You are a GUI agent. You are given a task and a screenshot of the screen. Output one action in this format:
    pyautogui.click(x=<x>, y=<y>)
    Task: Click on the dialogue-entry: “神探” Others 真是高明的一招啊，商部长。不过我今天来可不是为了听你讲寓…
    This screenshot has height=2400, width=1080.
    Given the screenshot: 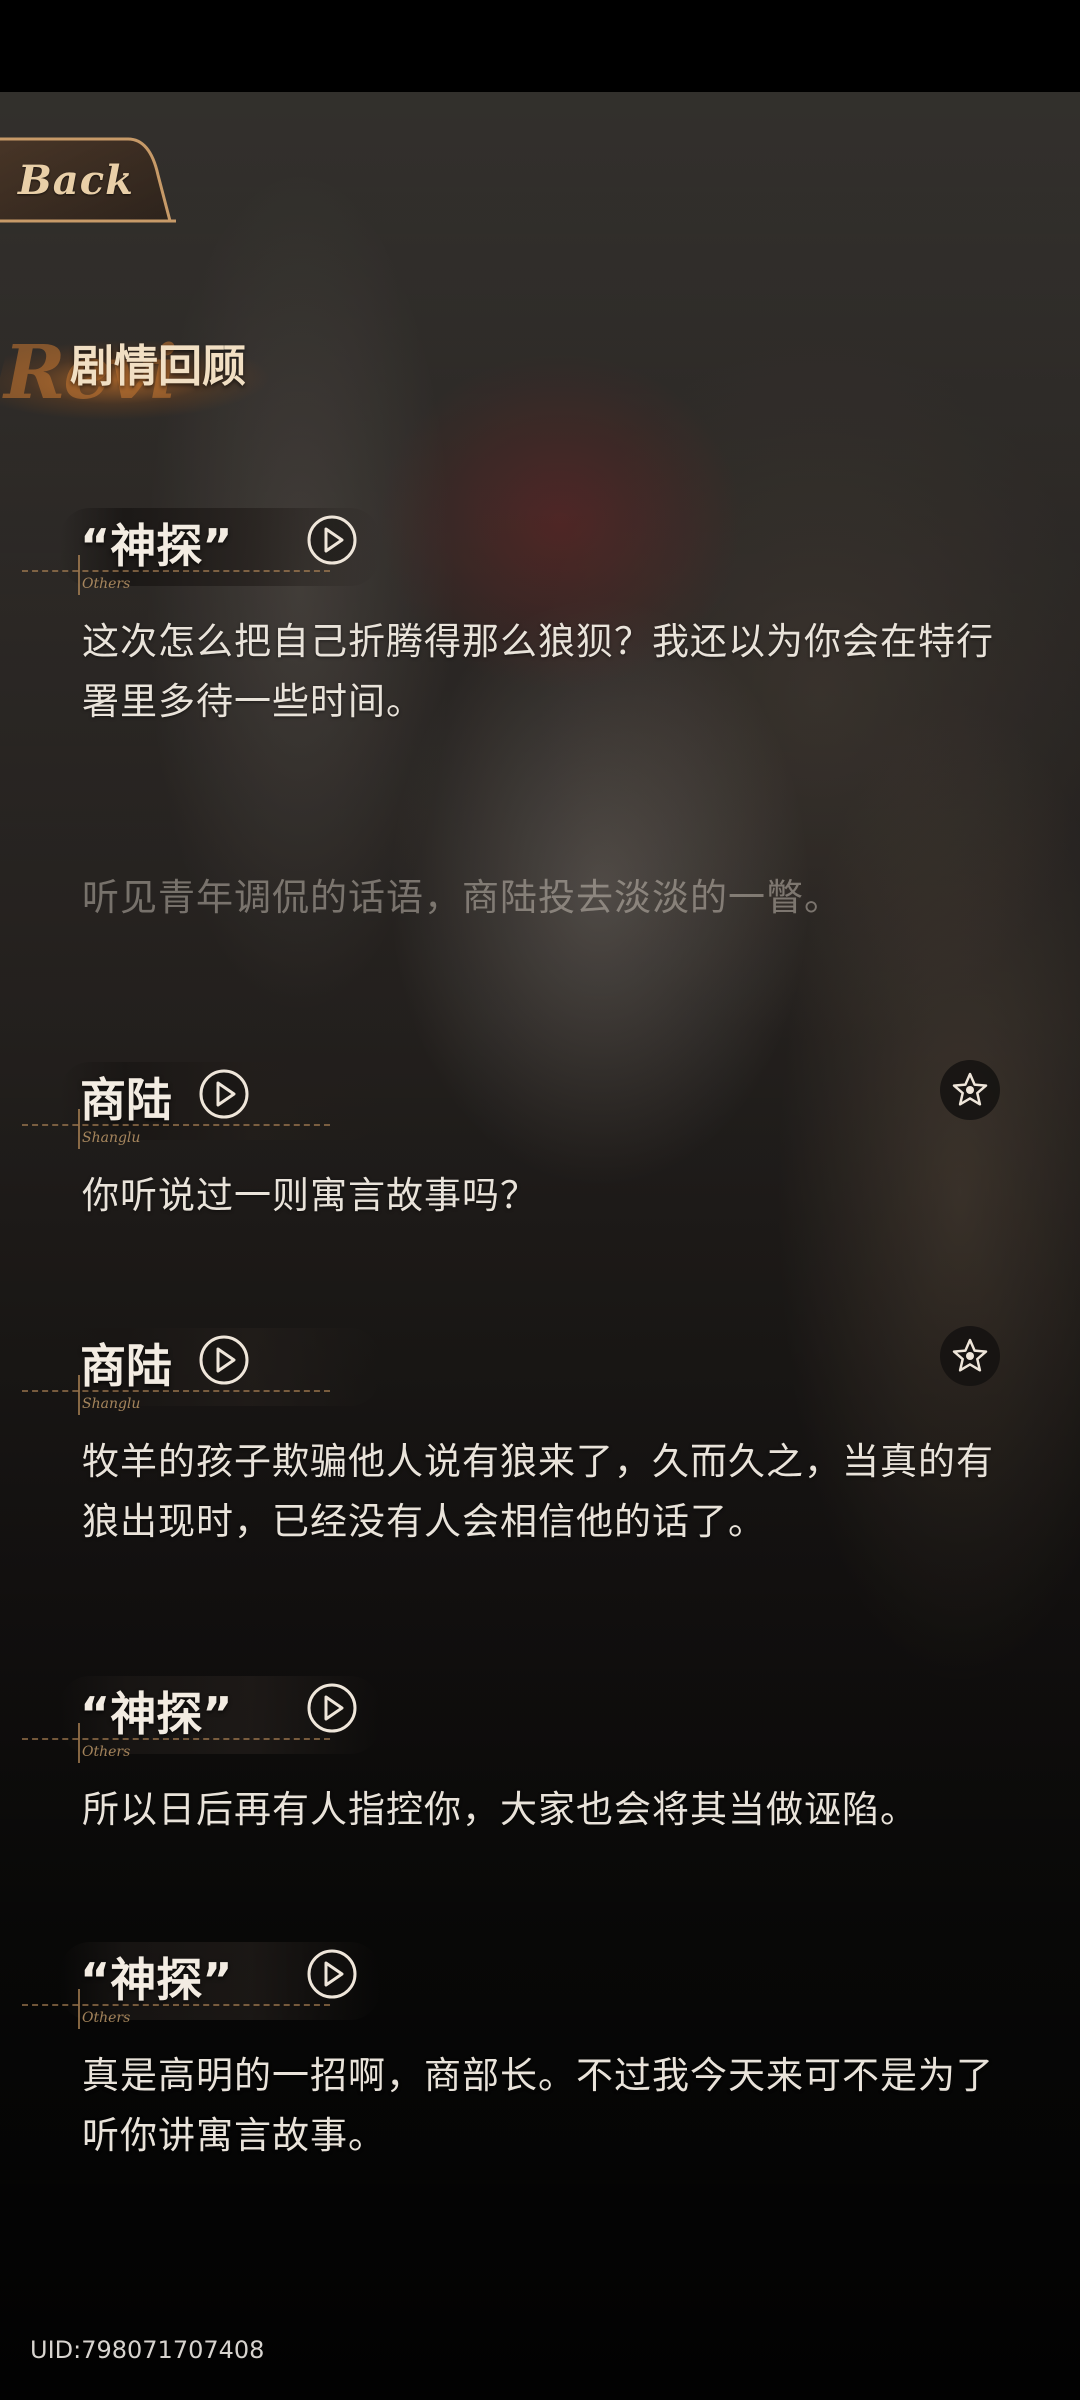 What is the action you would take?
    pyautogui.click(x=540, y=2045)
    